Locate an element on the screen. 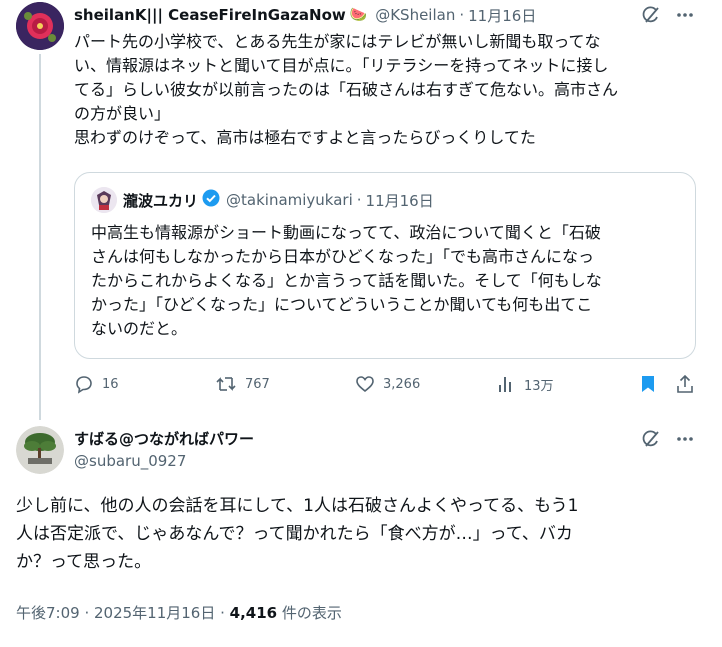  text-line: 人は否定派で、じゃあなんで？って聞かれたら「食べ方が…」って、バカ is located at coordinates (294, 534).